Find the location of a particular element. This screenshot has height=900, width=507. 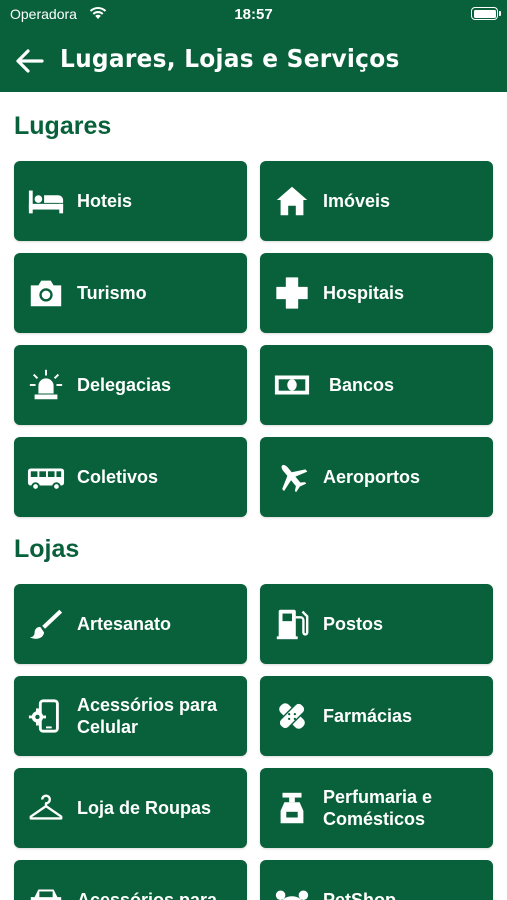

camera-icon is located at coordinates (46, 293).